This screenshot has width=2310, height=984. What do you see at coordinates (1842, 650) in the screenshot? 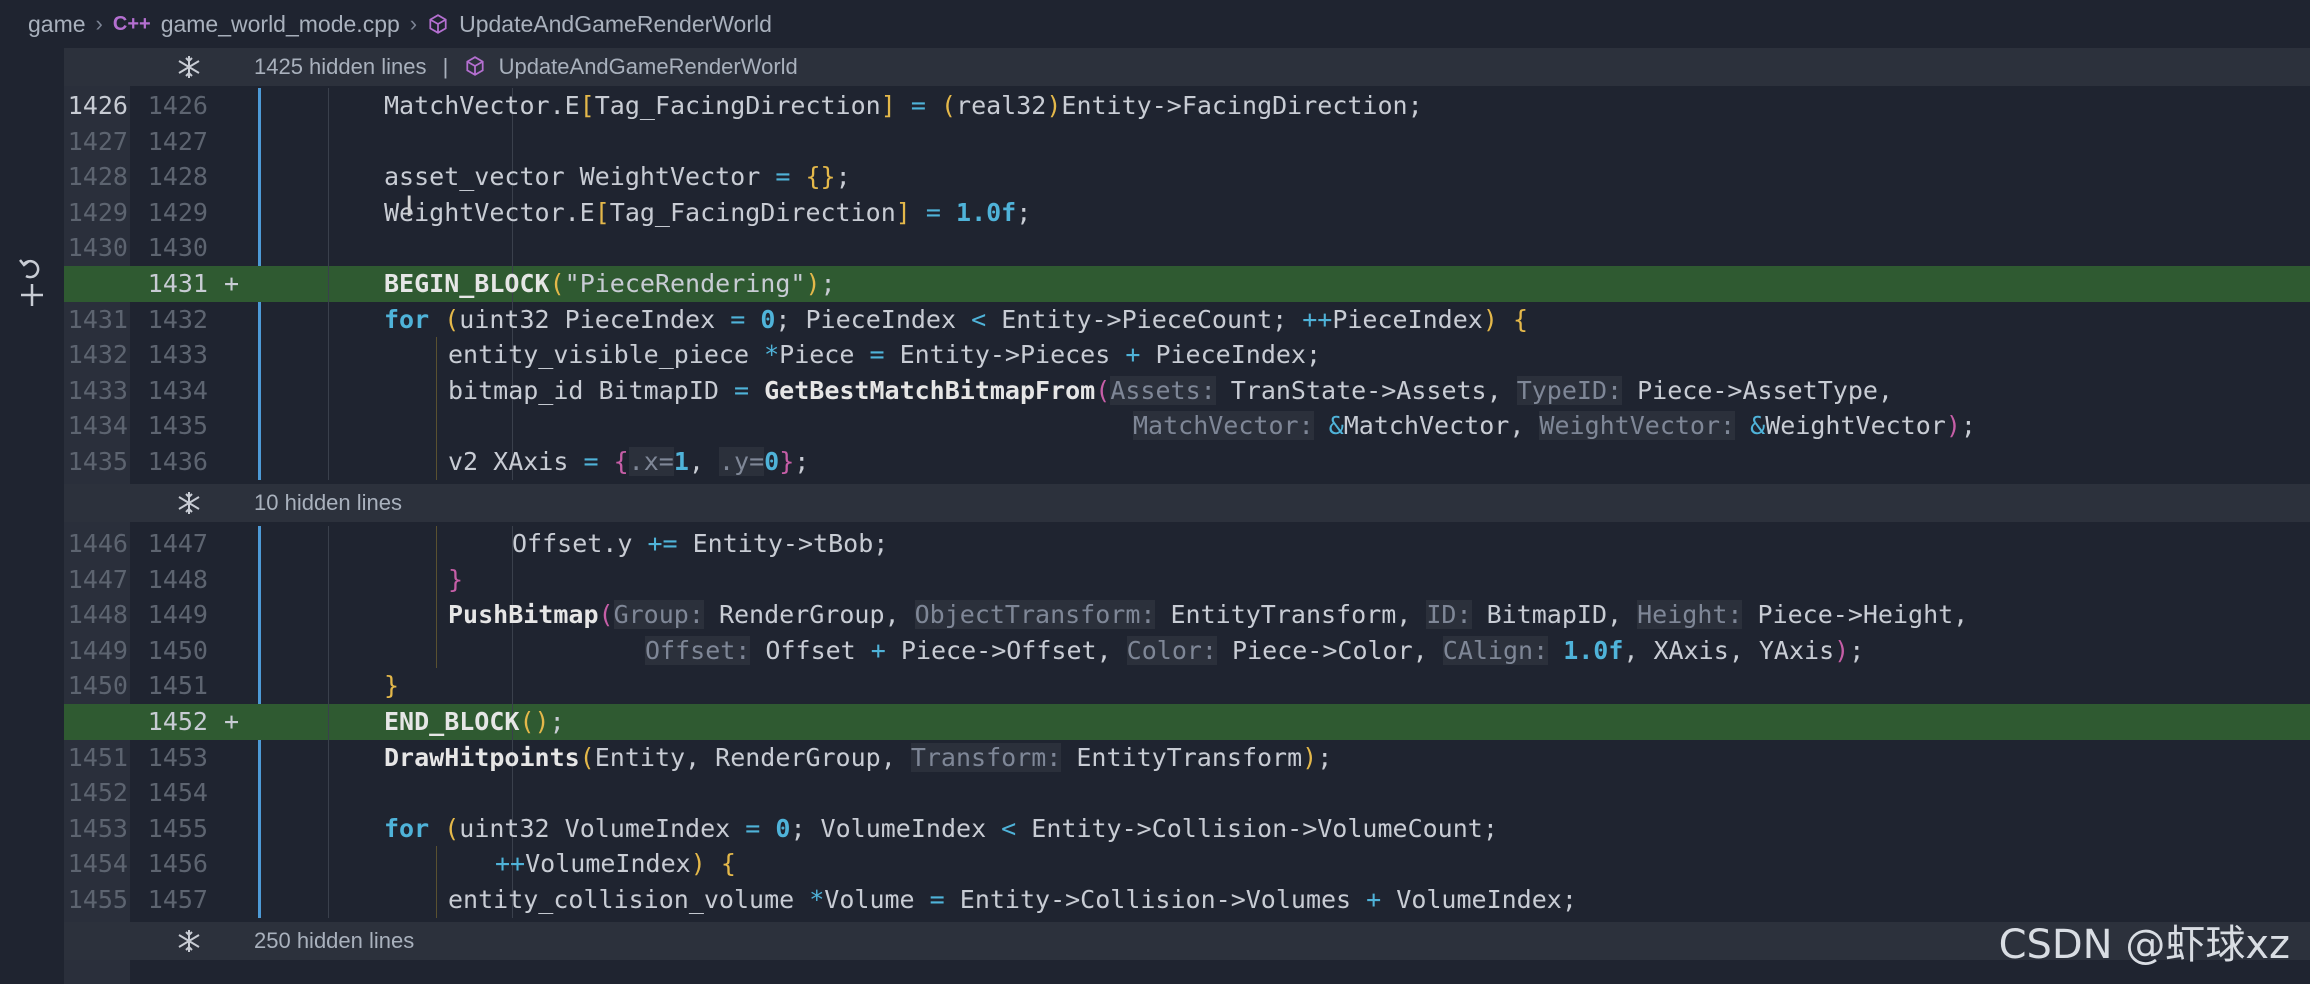
I see `code-token: )` at bounding box center [1842, 650].